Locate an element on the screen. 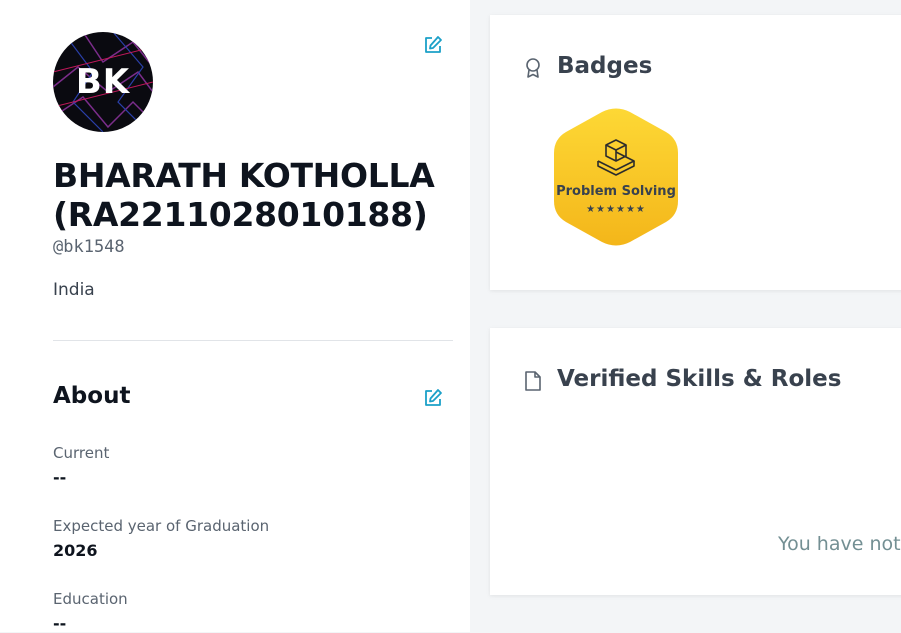  badge-hexagon is located at coordinates (616, 177).